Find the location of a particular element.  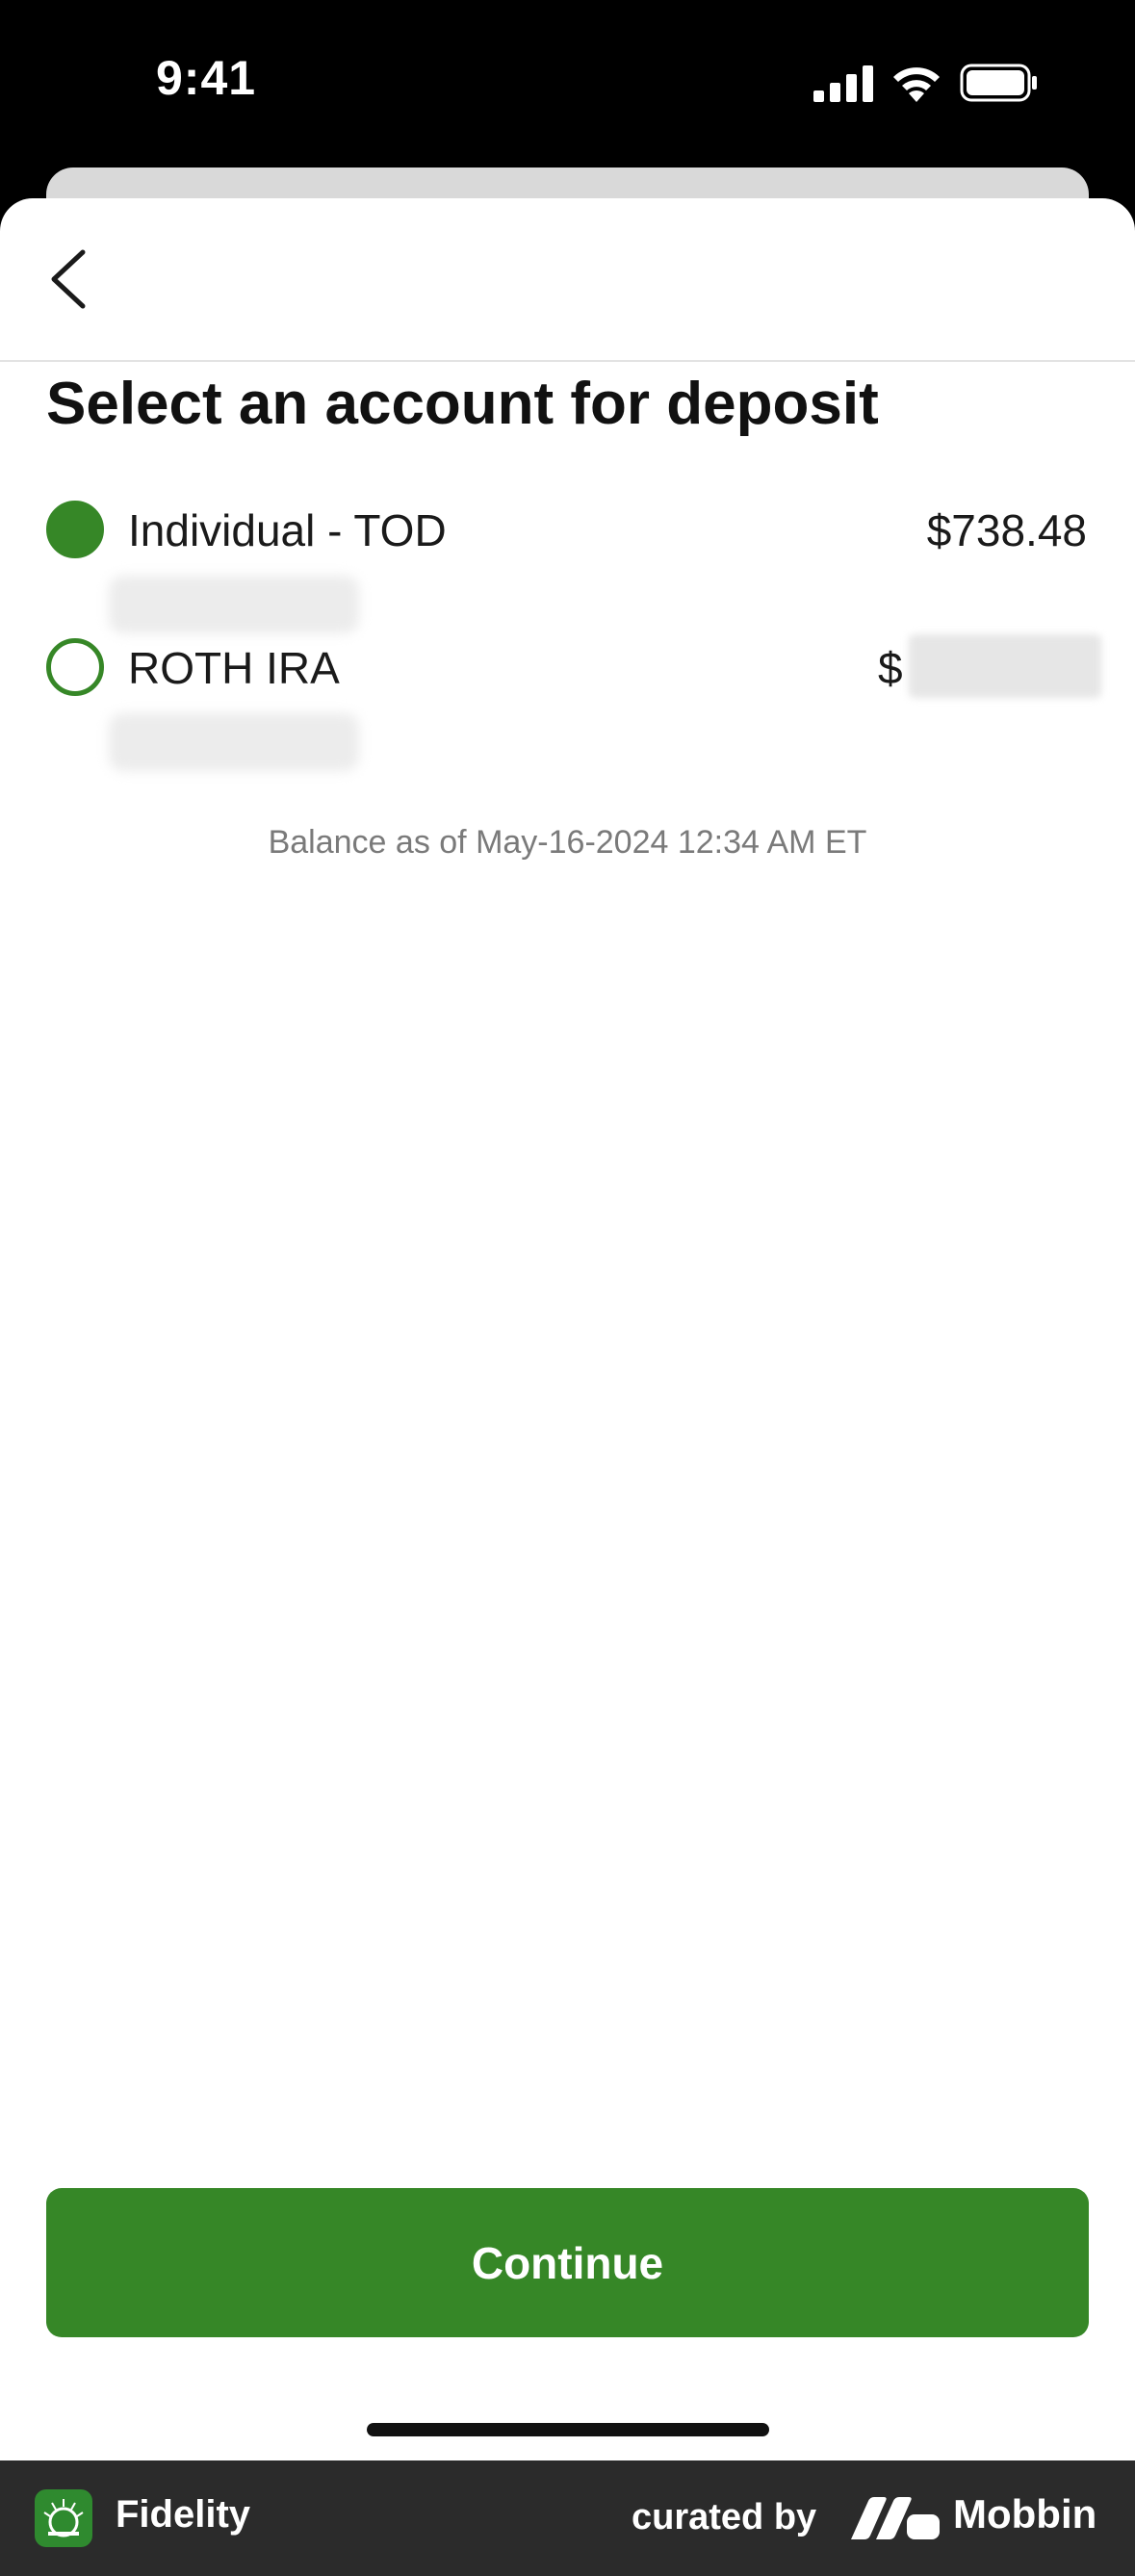

account-balance: $738.48 is located at coordinates (1006, 530).